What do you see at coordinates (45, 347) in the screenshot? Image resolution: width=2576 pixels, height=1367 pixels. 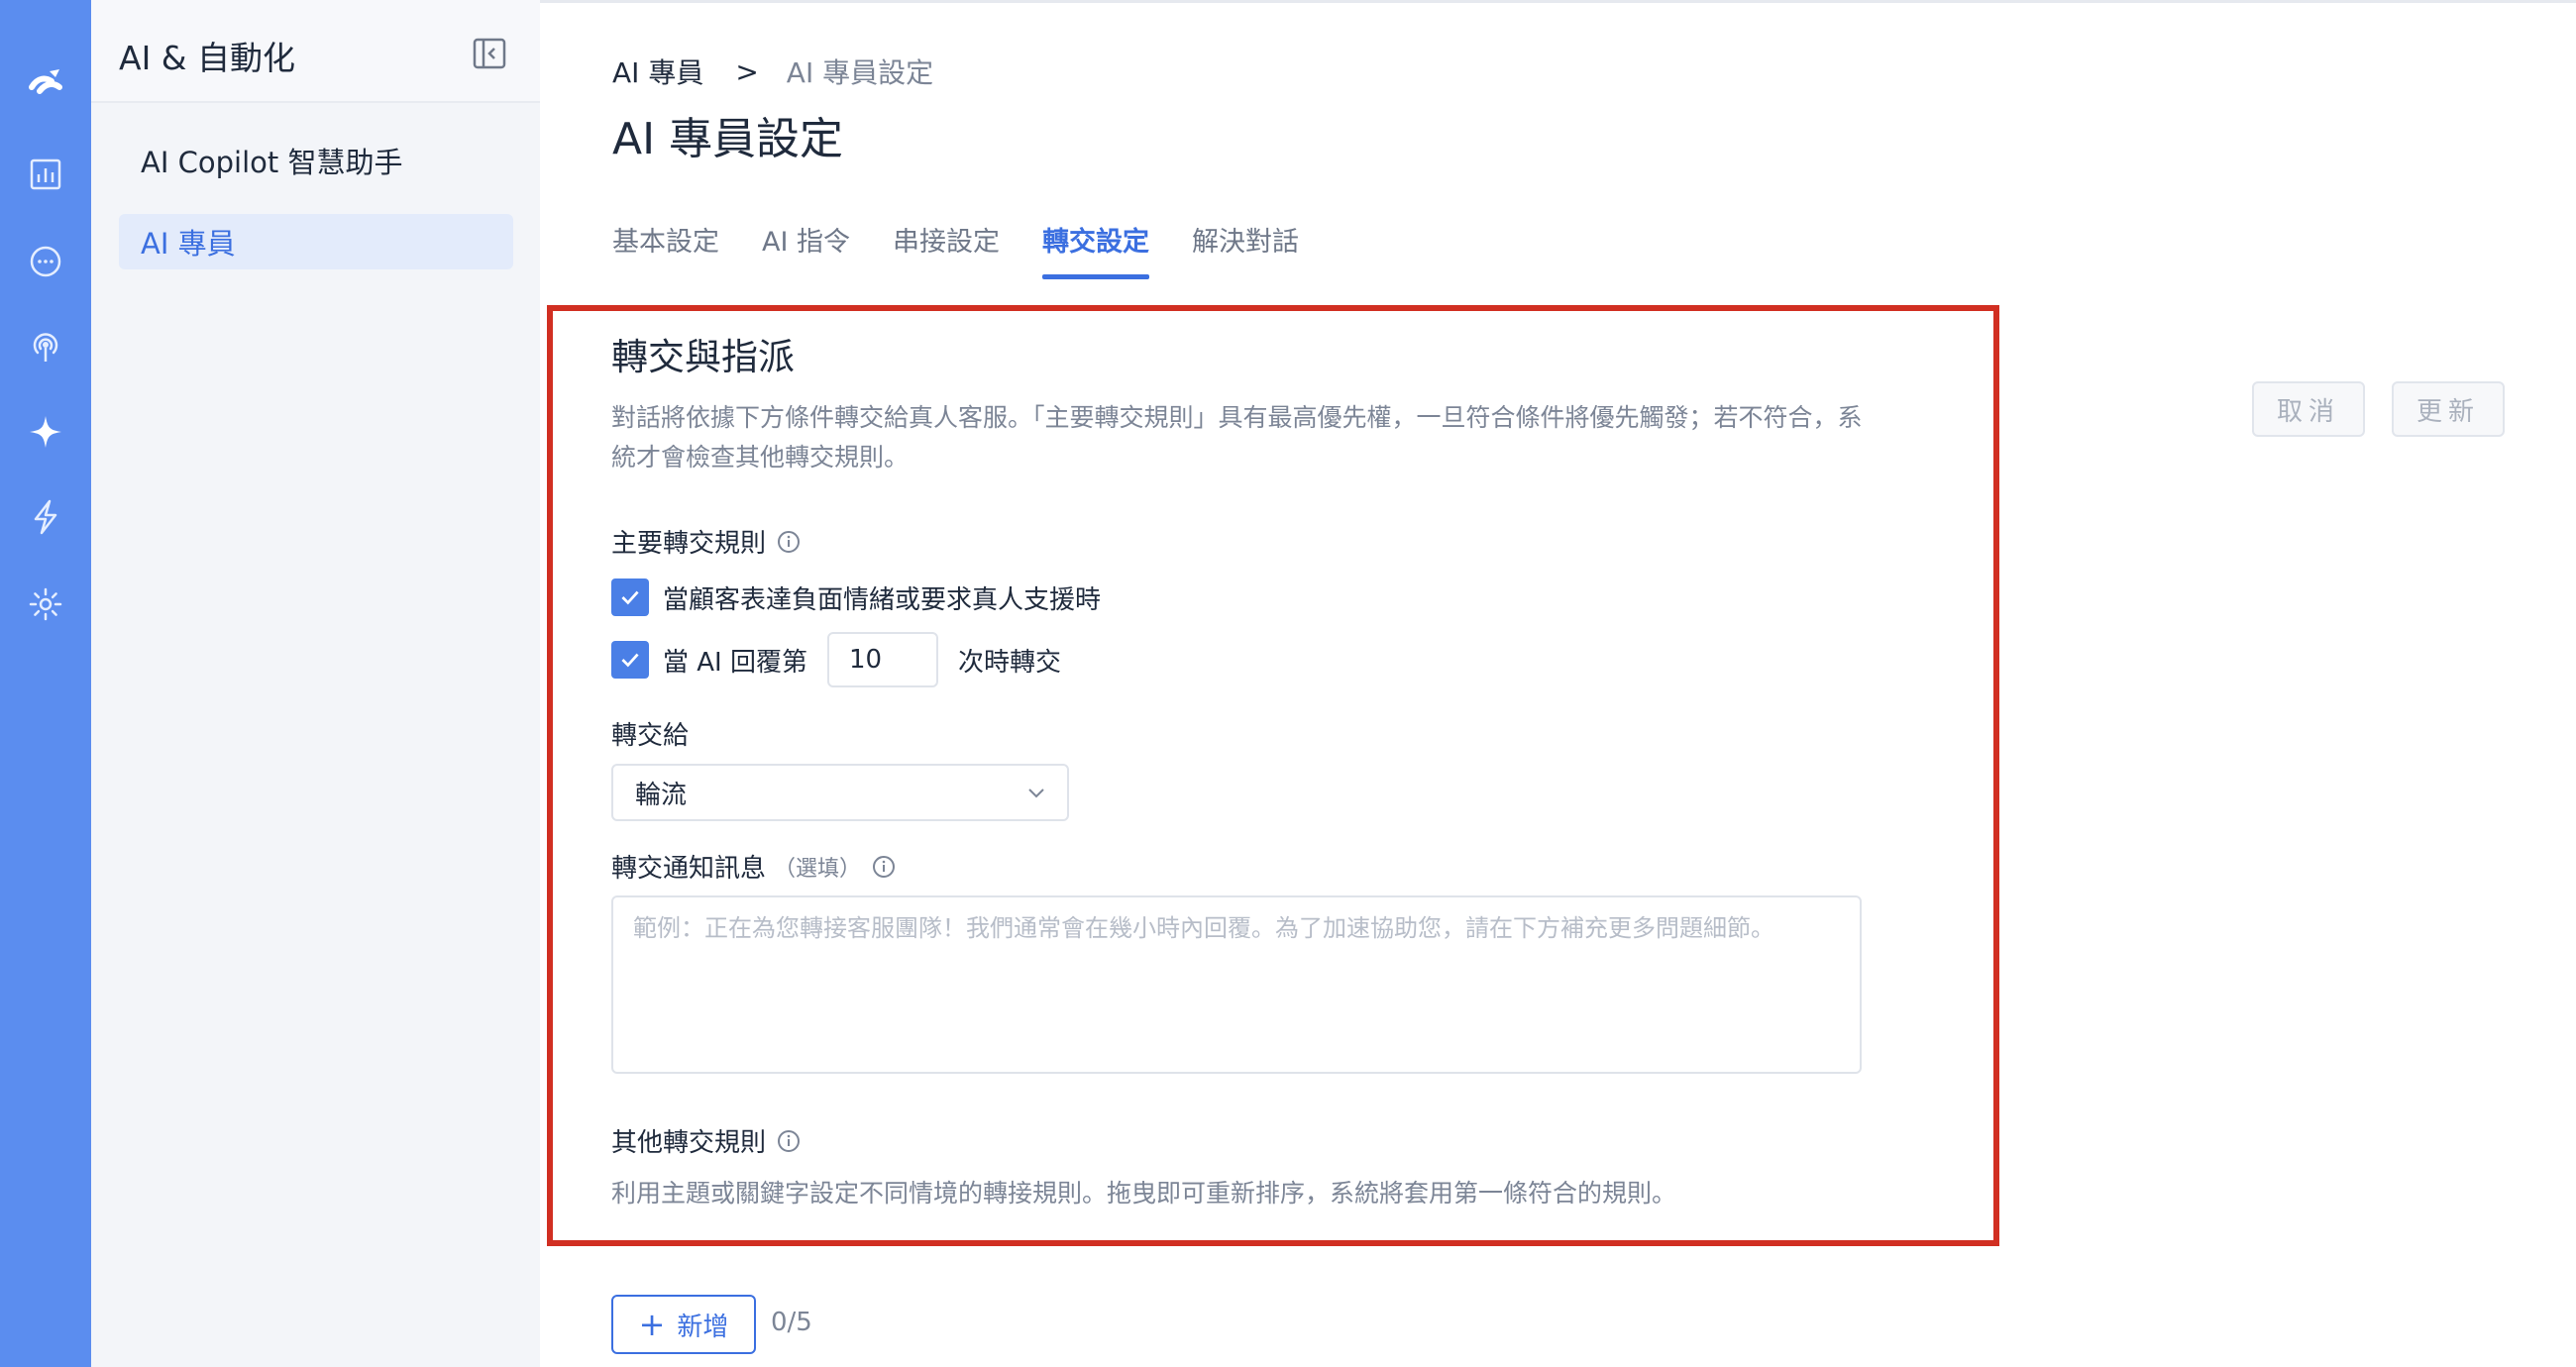 I see `broadcast-icon` at bounding box center [45, 347].